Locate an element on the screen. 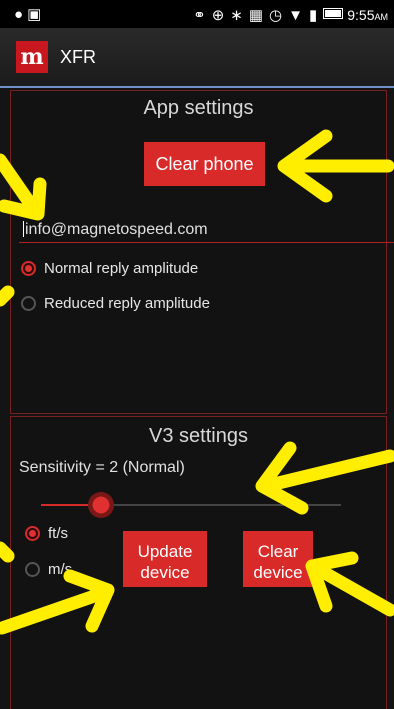  status-time: 9:55 is located at coordinates (361, 15).